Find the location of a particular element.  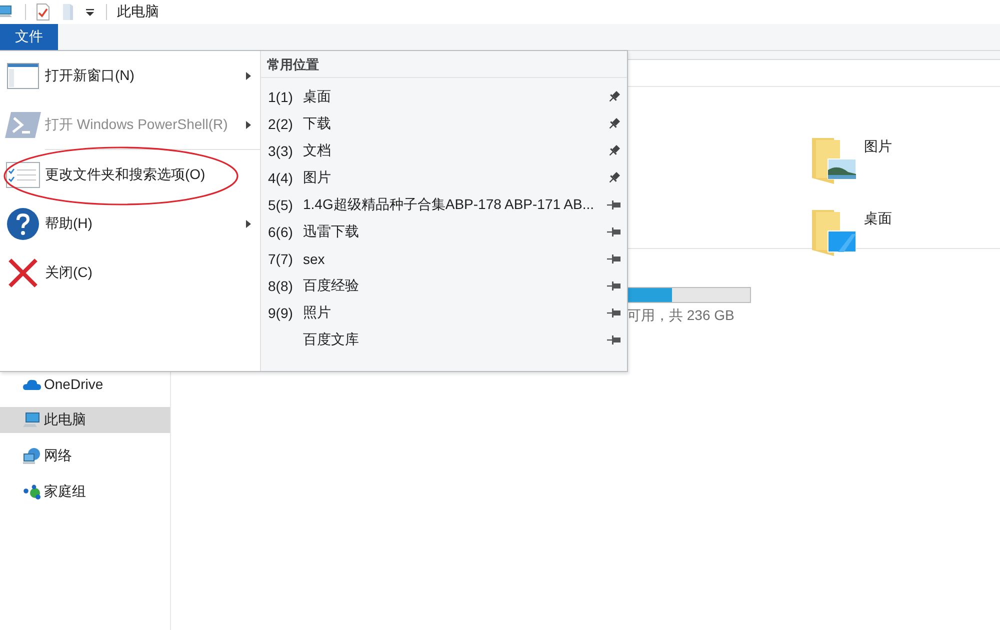

folder-label: 桌面 is located at coordinates (878, 219).